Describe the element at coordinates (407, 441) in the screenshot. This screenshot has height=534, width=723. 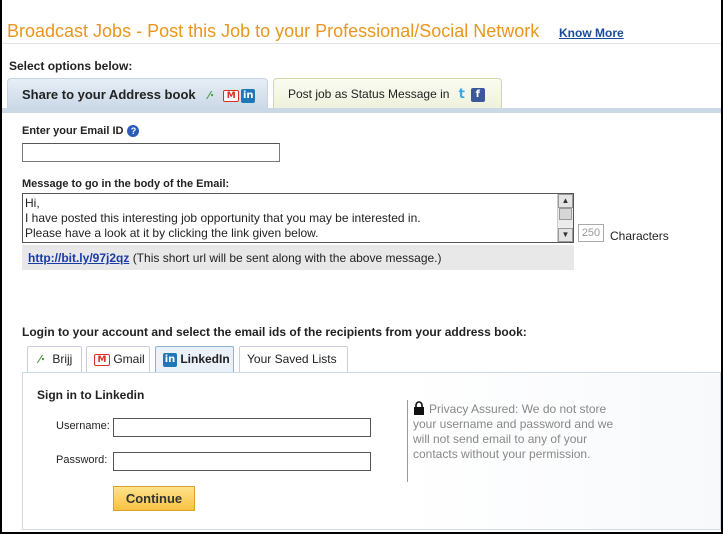
I see `privacy-divider` at that location.